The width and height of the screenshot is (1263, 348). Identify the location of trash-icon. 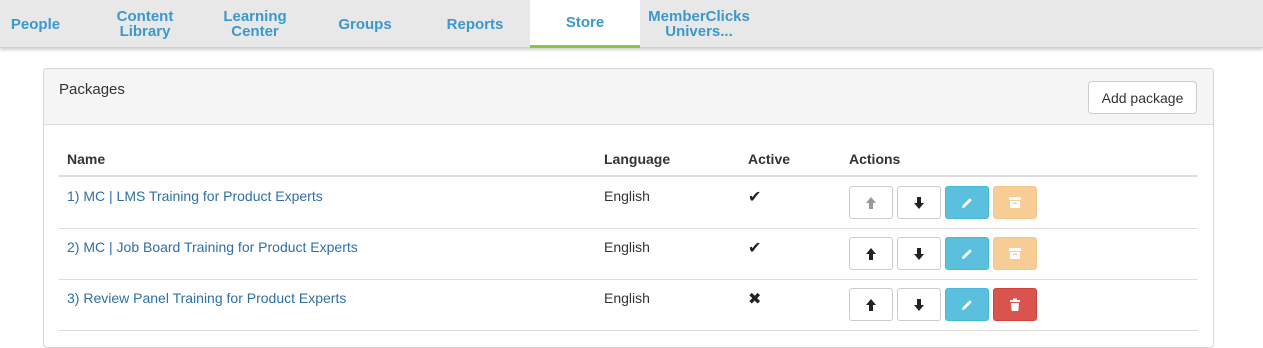
(1015, 304).